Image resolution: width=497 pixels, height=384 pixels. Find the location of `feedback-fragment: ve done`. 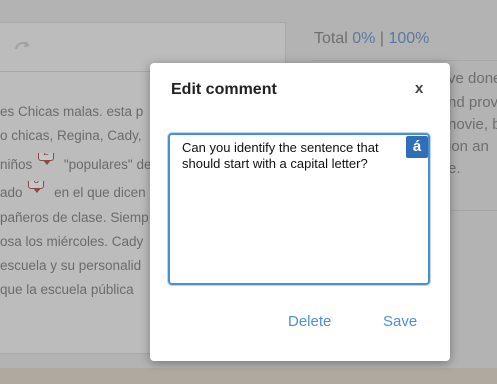

feedback-fragment: ve done is located at coordinates (472, 78).